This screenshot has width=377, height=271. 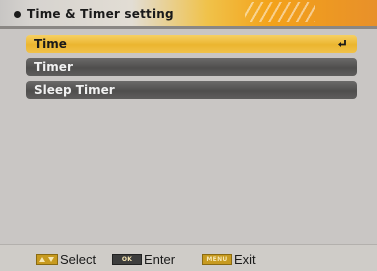 What do you see at coordinates (191, 44) in the screenshot?
I see `menu-item-time: Time` at bounding box center [191, 44].